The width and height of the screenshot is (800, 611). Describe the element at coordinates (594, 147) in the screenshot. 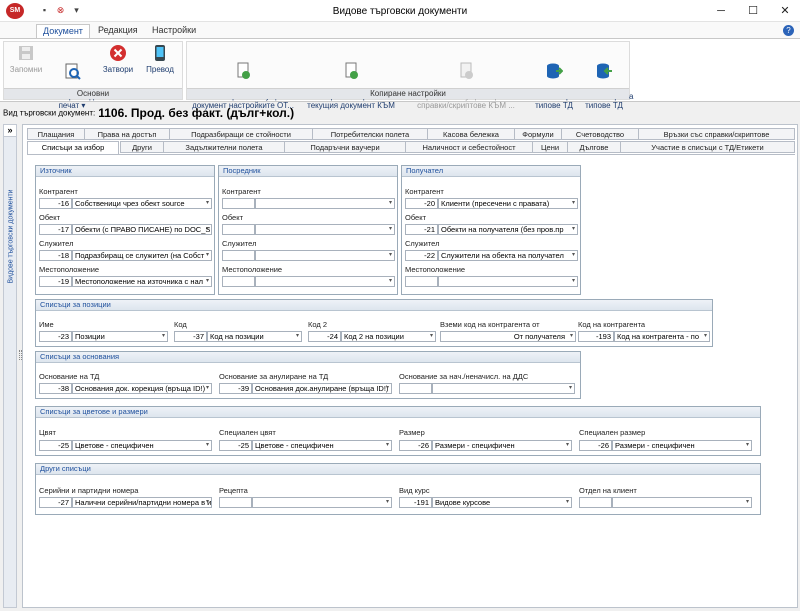

I see `tab-debts: Дългове` at that location.